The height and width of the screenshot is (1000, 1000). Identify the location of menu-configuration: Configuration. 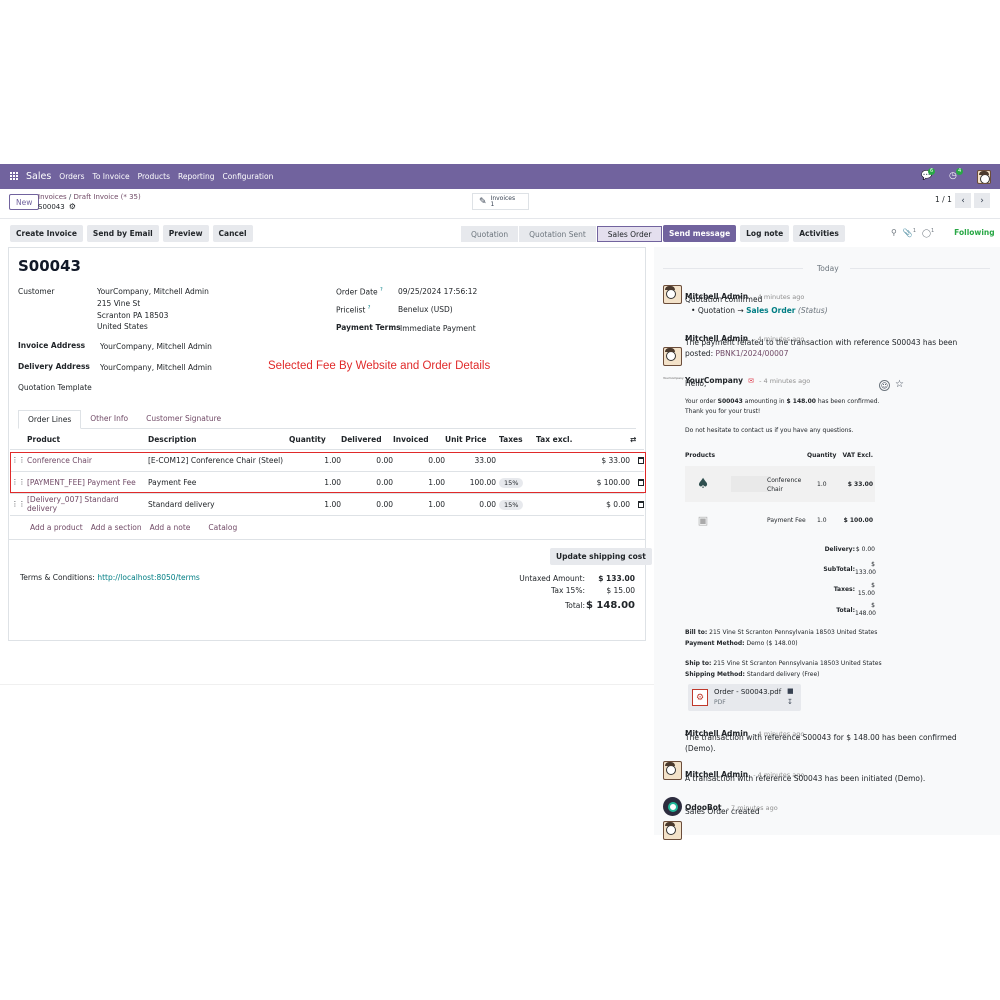
(247, 176).